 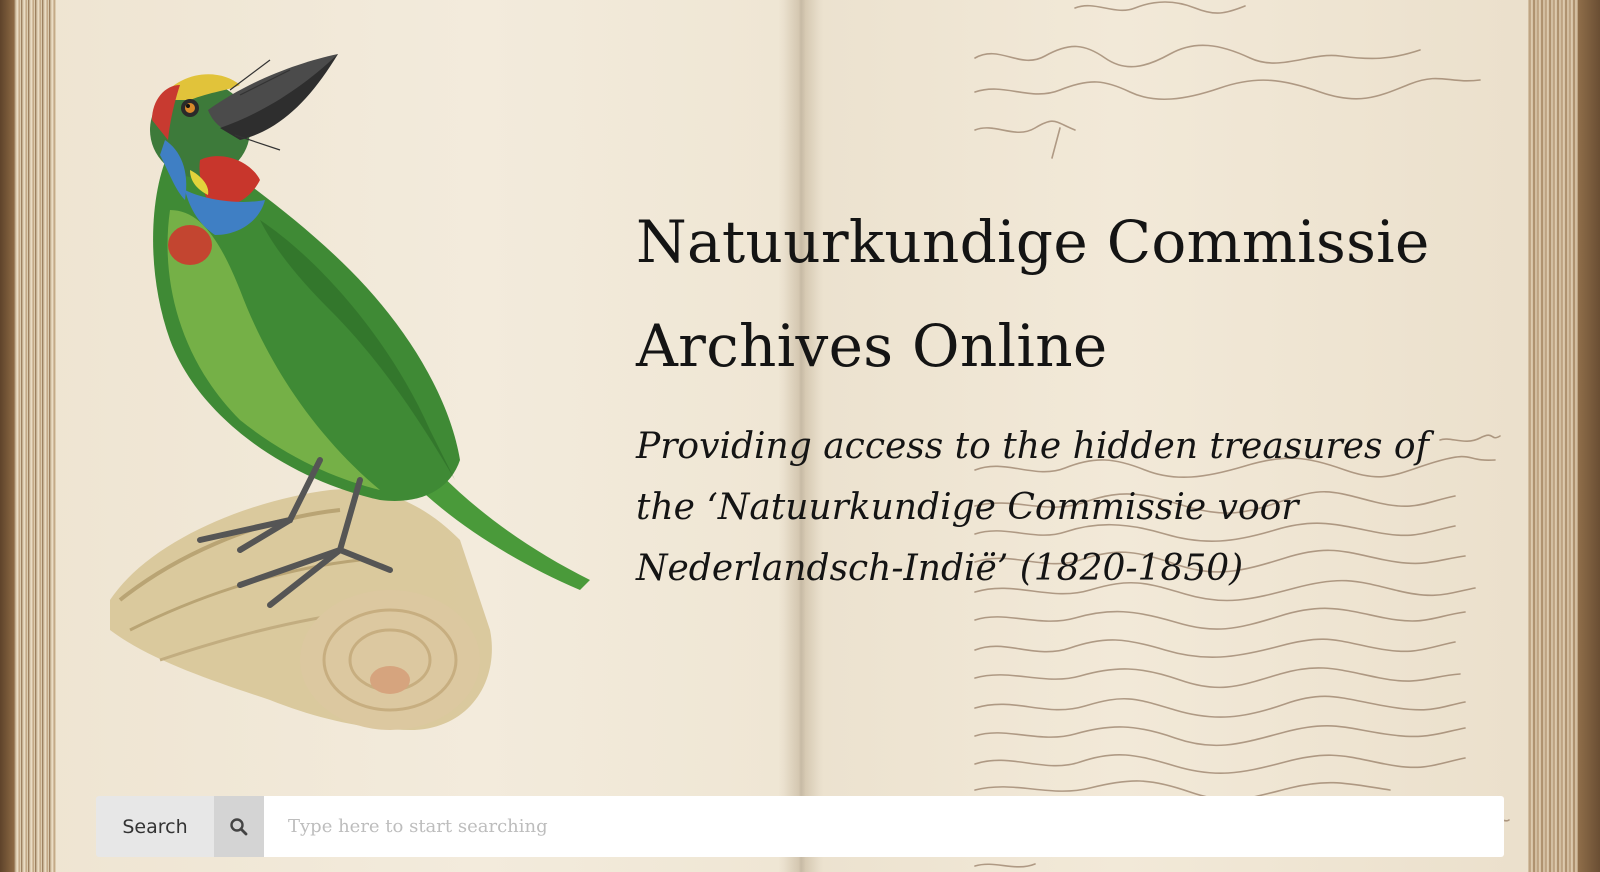 I want to click on log-drawing, so click(x=301, y=609).